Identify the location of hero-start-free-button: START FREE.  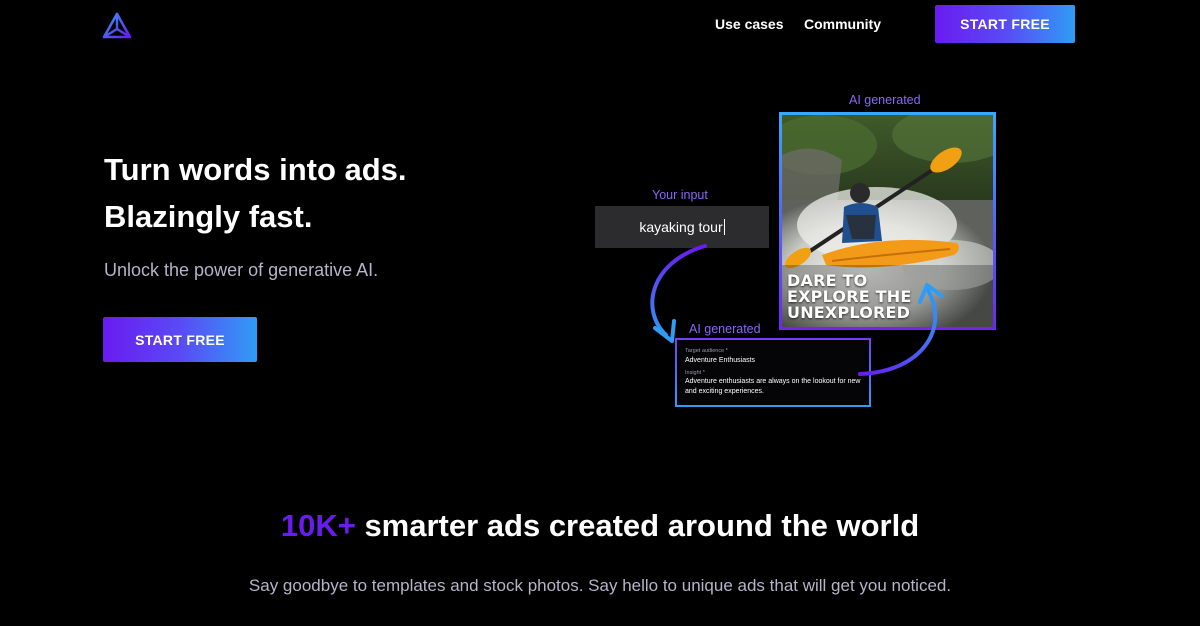
(180, 339).